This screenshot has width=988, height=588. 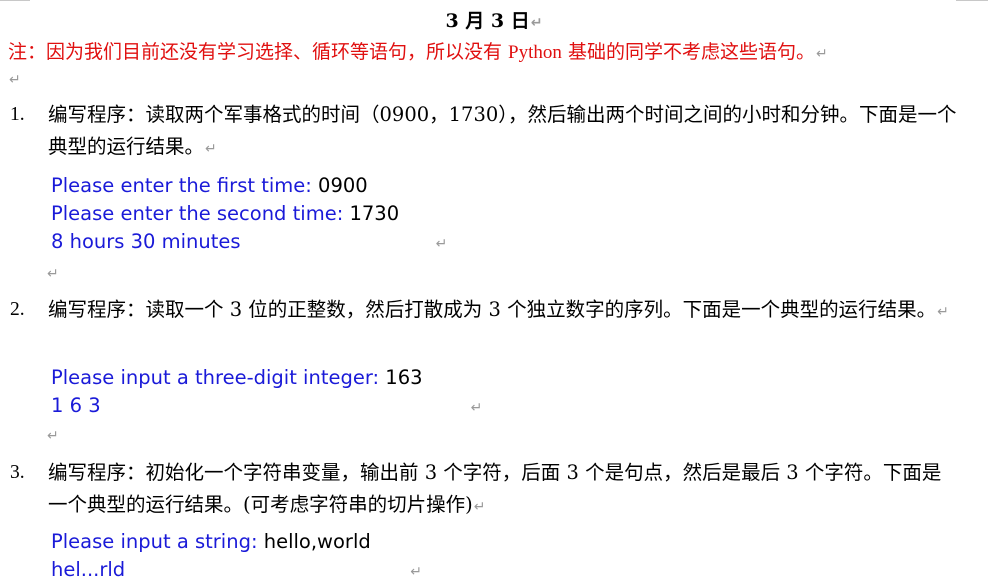 I want to click on console-line: Please enter the second time: 1730, so click(x=249, y=214).